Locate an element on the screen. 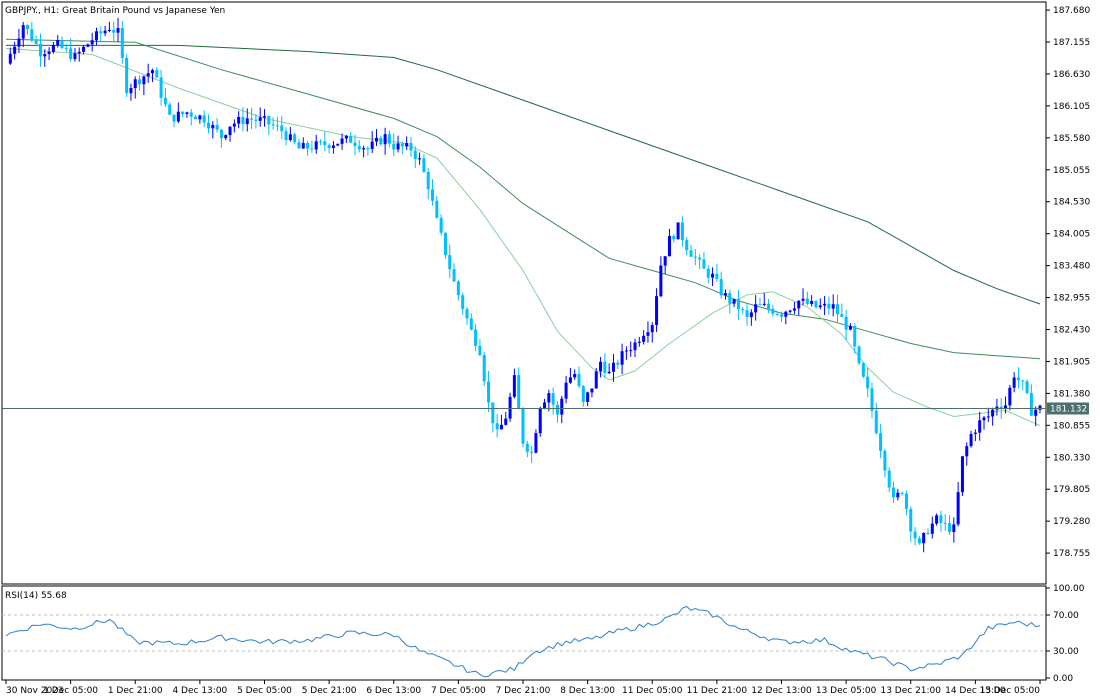 Image resolution: width=1100 pixels, height=700 pixels. time-tick-label: 1 Dec 05:00 is located at coordinates (70, 691).